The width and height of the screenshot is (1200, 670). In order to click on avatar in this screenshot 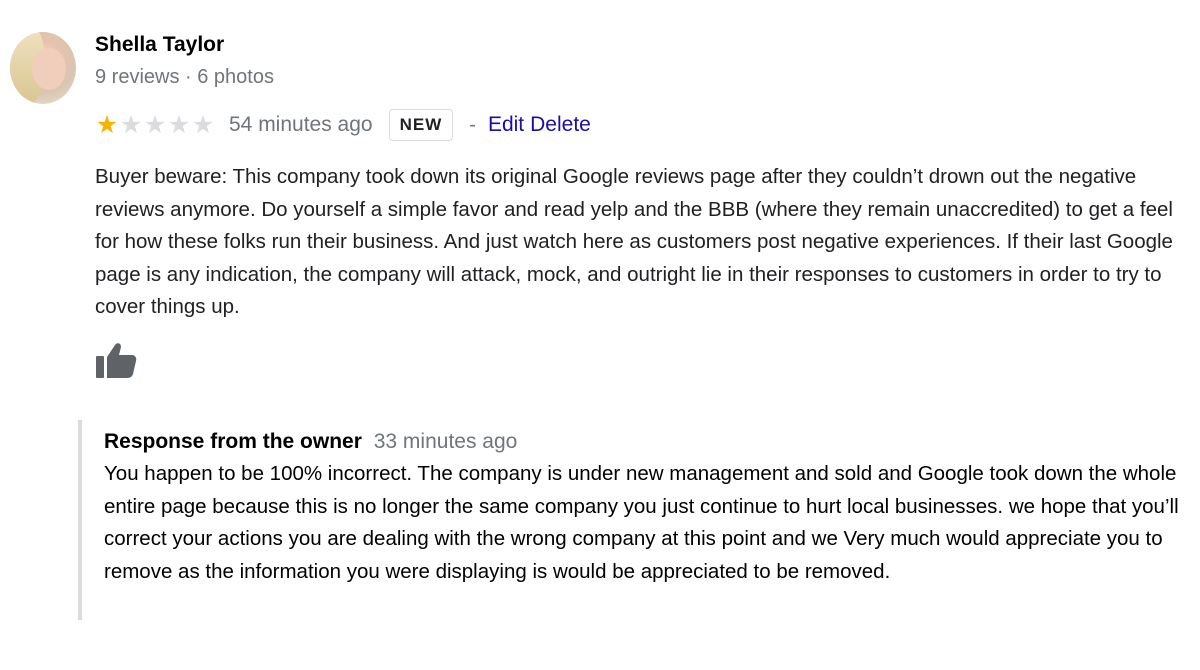, I will do `click(43, 68)`.